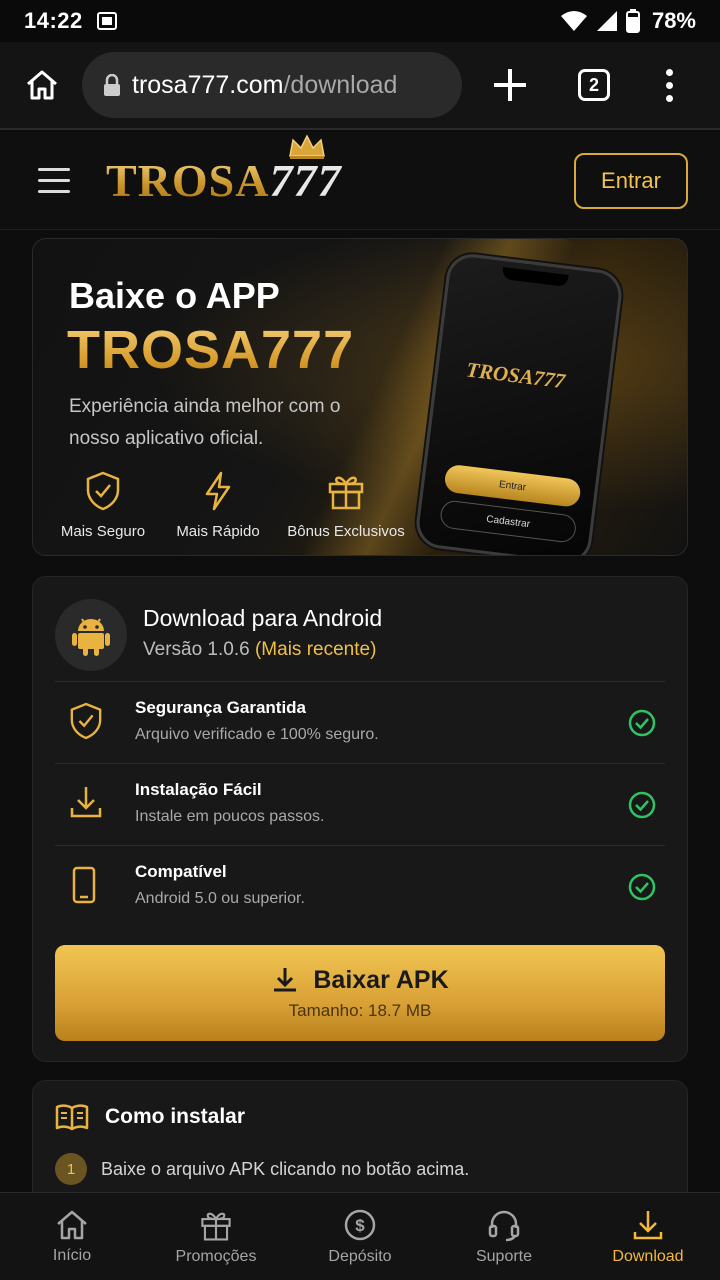 This screenshot has width=720, height=1280. Describe the element at coordinates (504, 1256) in the screenshot. I see `nav-label: Suporte` at that location.